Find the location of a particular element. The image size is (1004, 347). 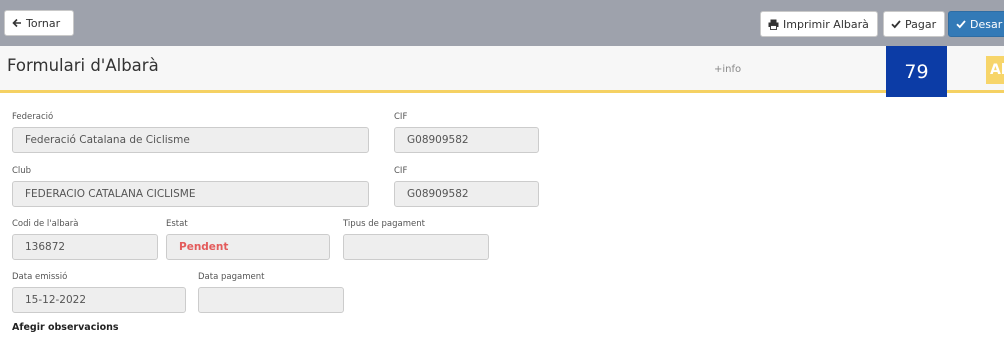

add-observations-label: Afegir observacions is located at coordinates (65, 327).